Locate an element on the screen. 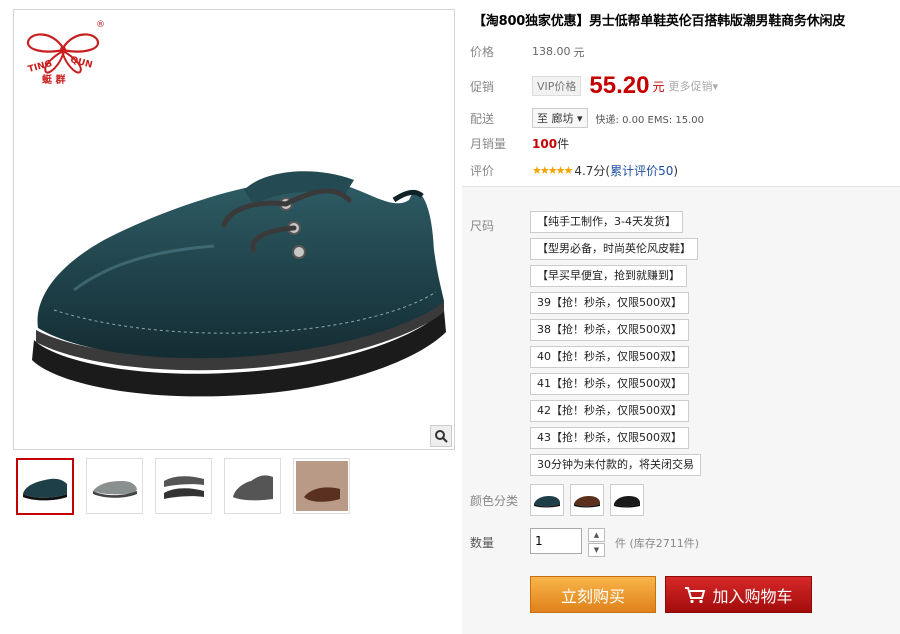  size-label: 尺码 is located at coordinates (482, 226).